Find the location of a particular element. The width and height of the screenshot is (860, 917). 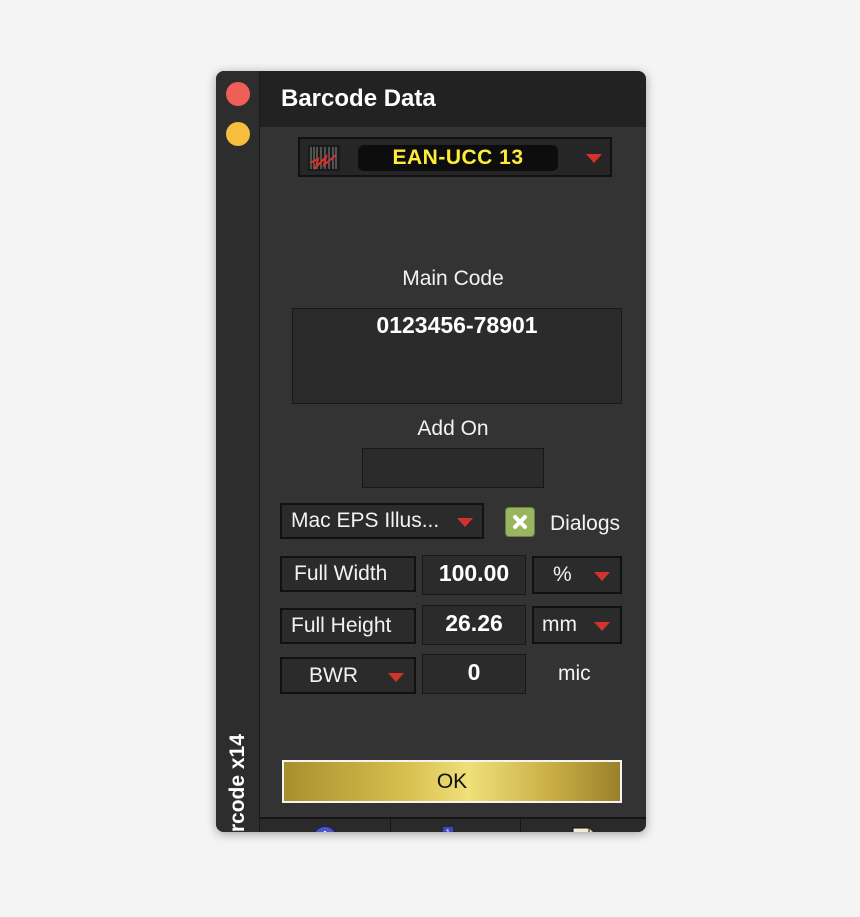

main-code-field: 0123456-78901 is located at coordinates (457, 356).